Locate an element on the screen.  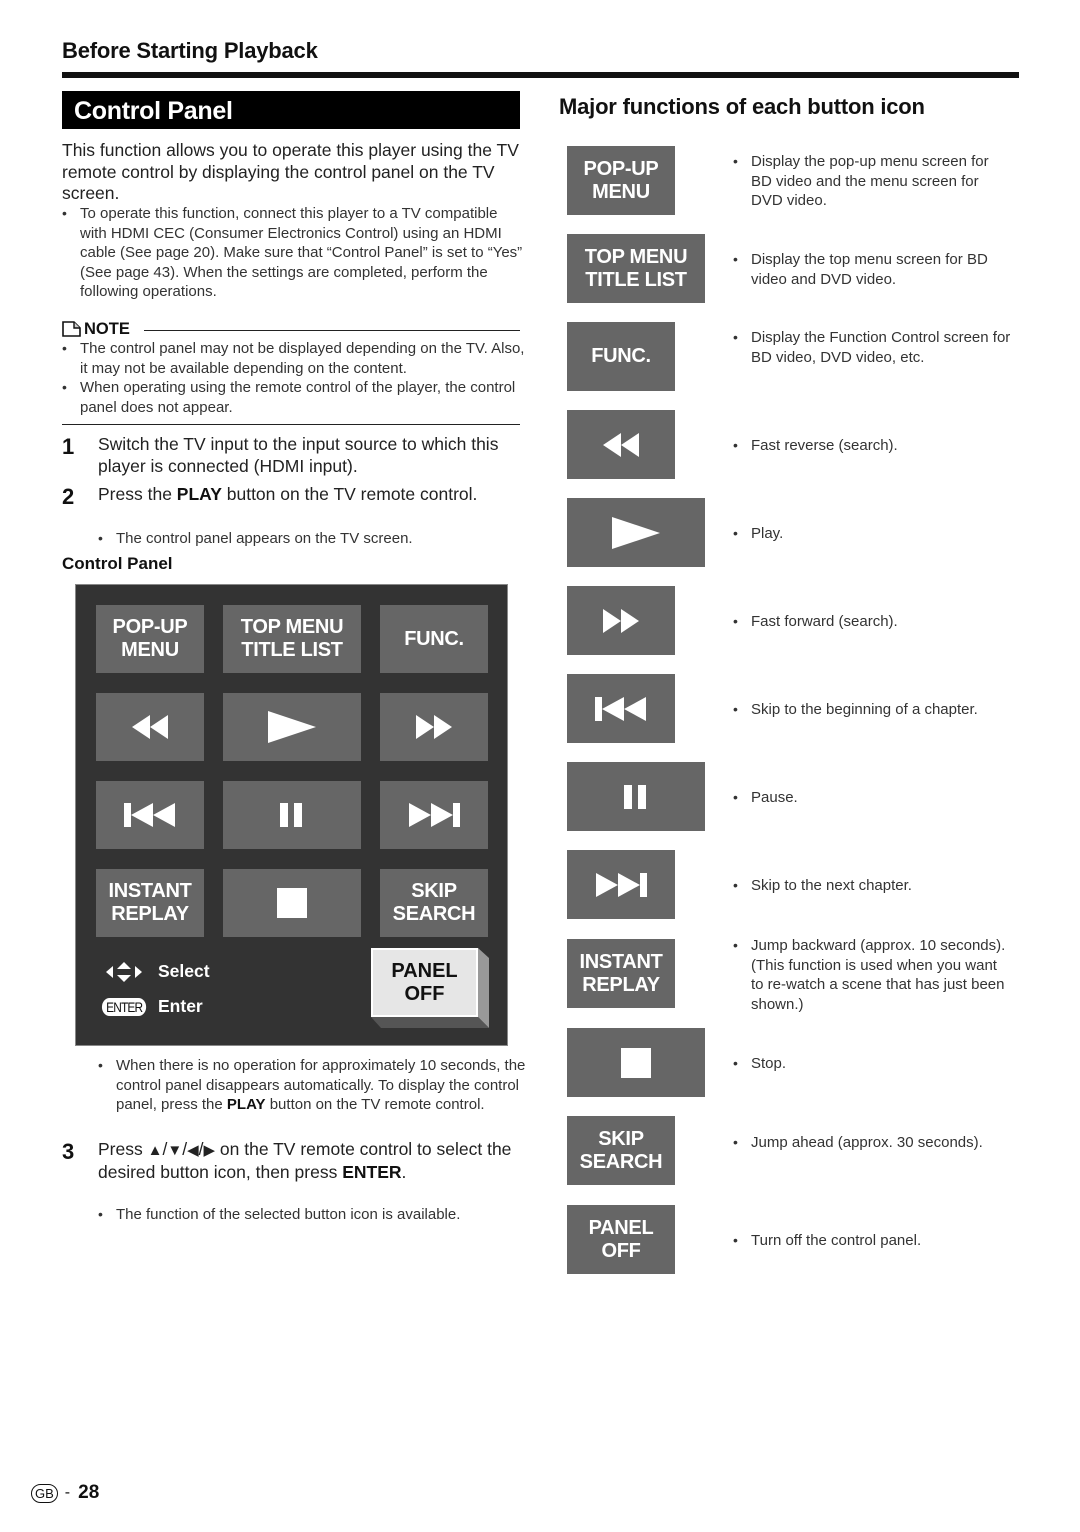
skip-back-button is located at coordinates (150, 815).